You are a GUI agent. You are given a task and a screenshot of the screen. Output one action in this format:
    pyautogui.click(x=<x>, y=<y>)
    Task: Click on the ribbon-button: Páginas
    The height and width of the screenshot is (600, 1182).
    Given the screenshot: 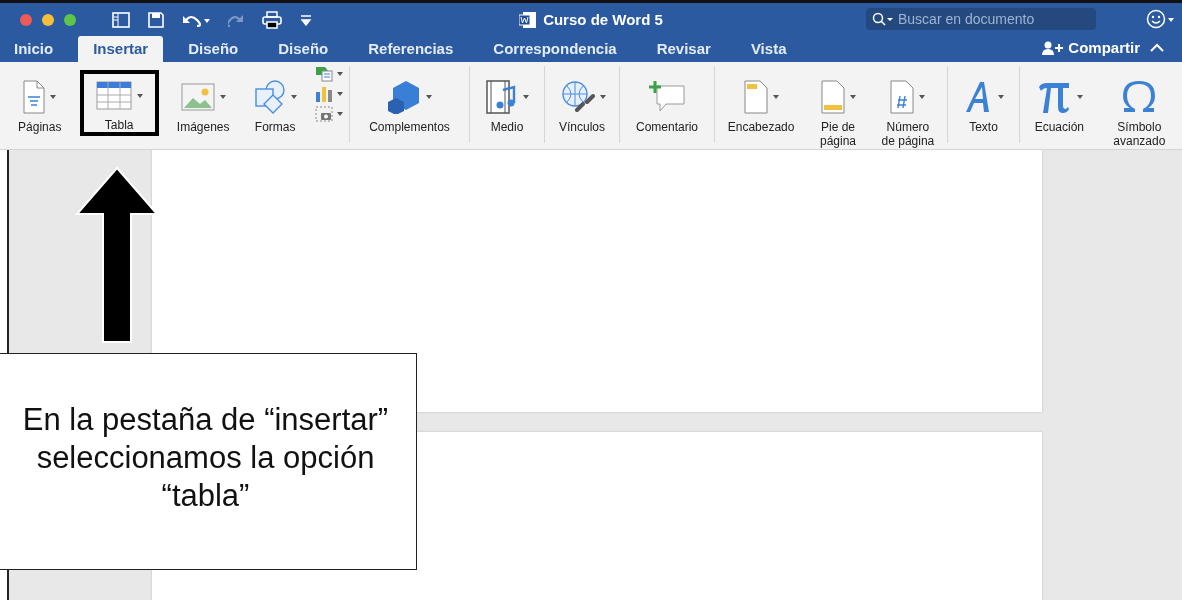 What is the action you would take?
    pyautogui.click(x=40, y=104)
    